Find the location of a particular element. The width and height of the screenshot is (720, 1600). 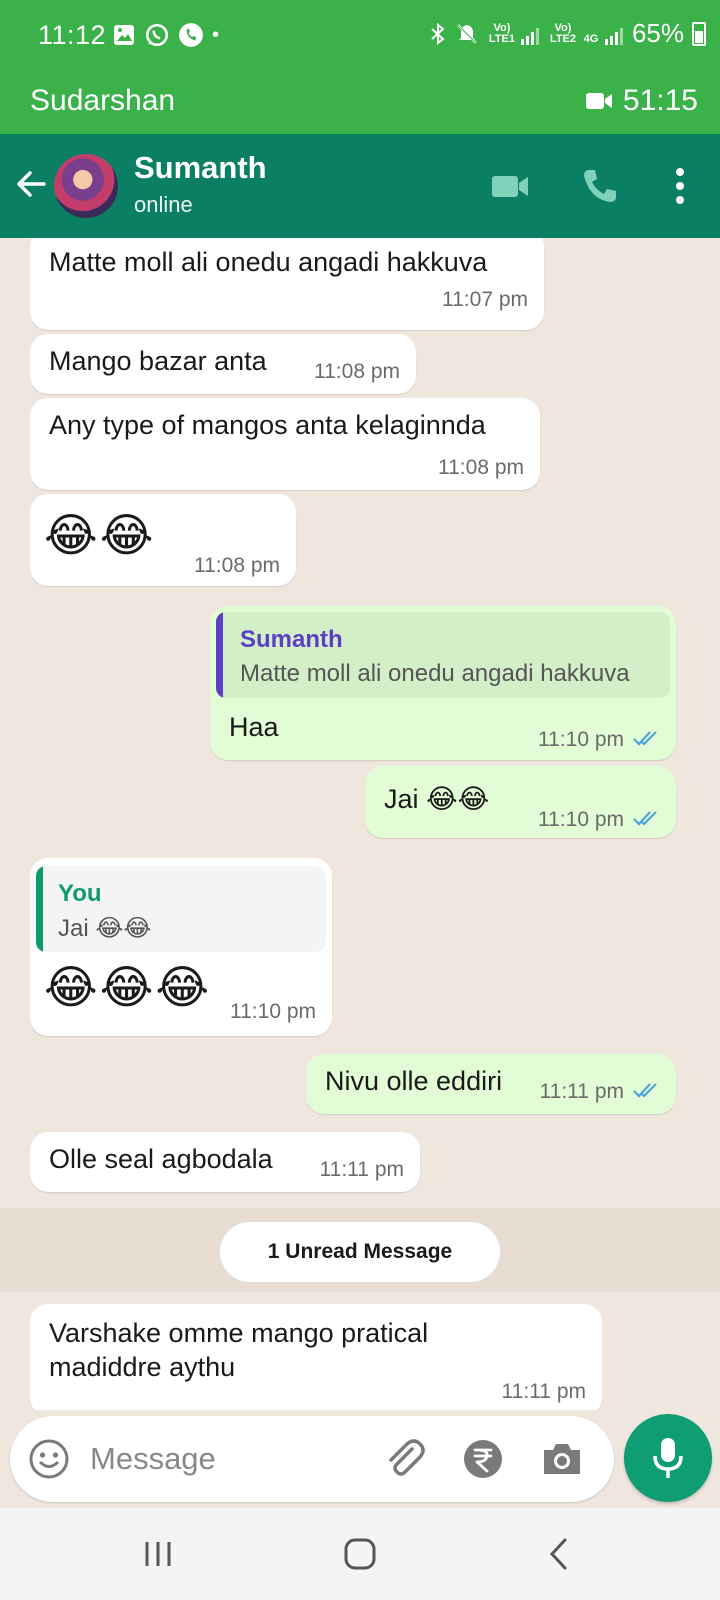

quote-author: You is located at coordinates (80, 893).